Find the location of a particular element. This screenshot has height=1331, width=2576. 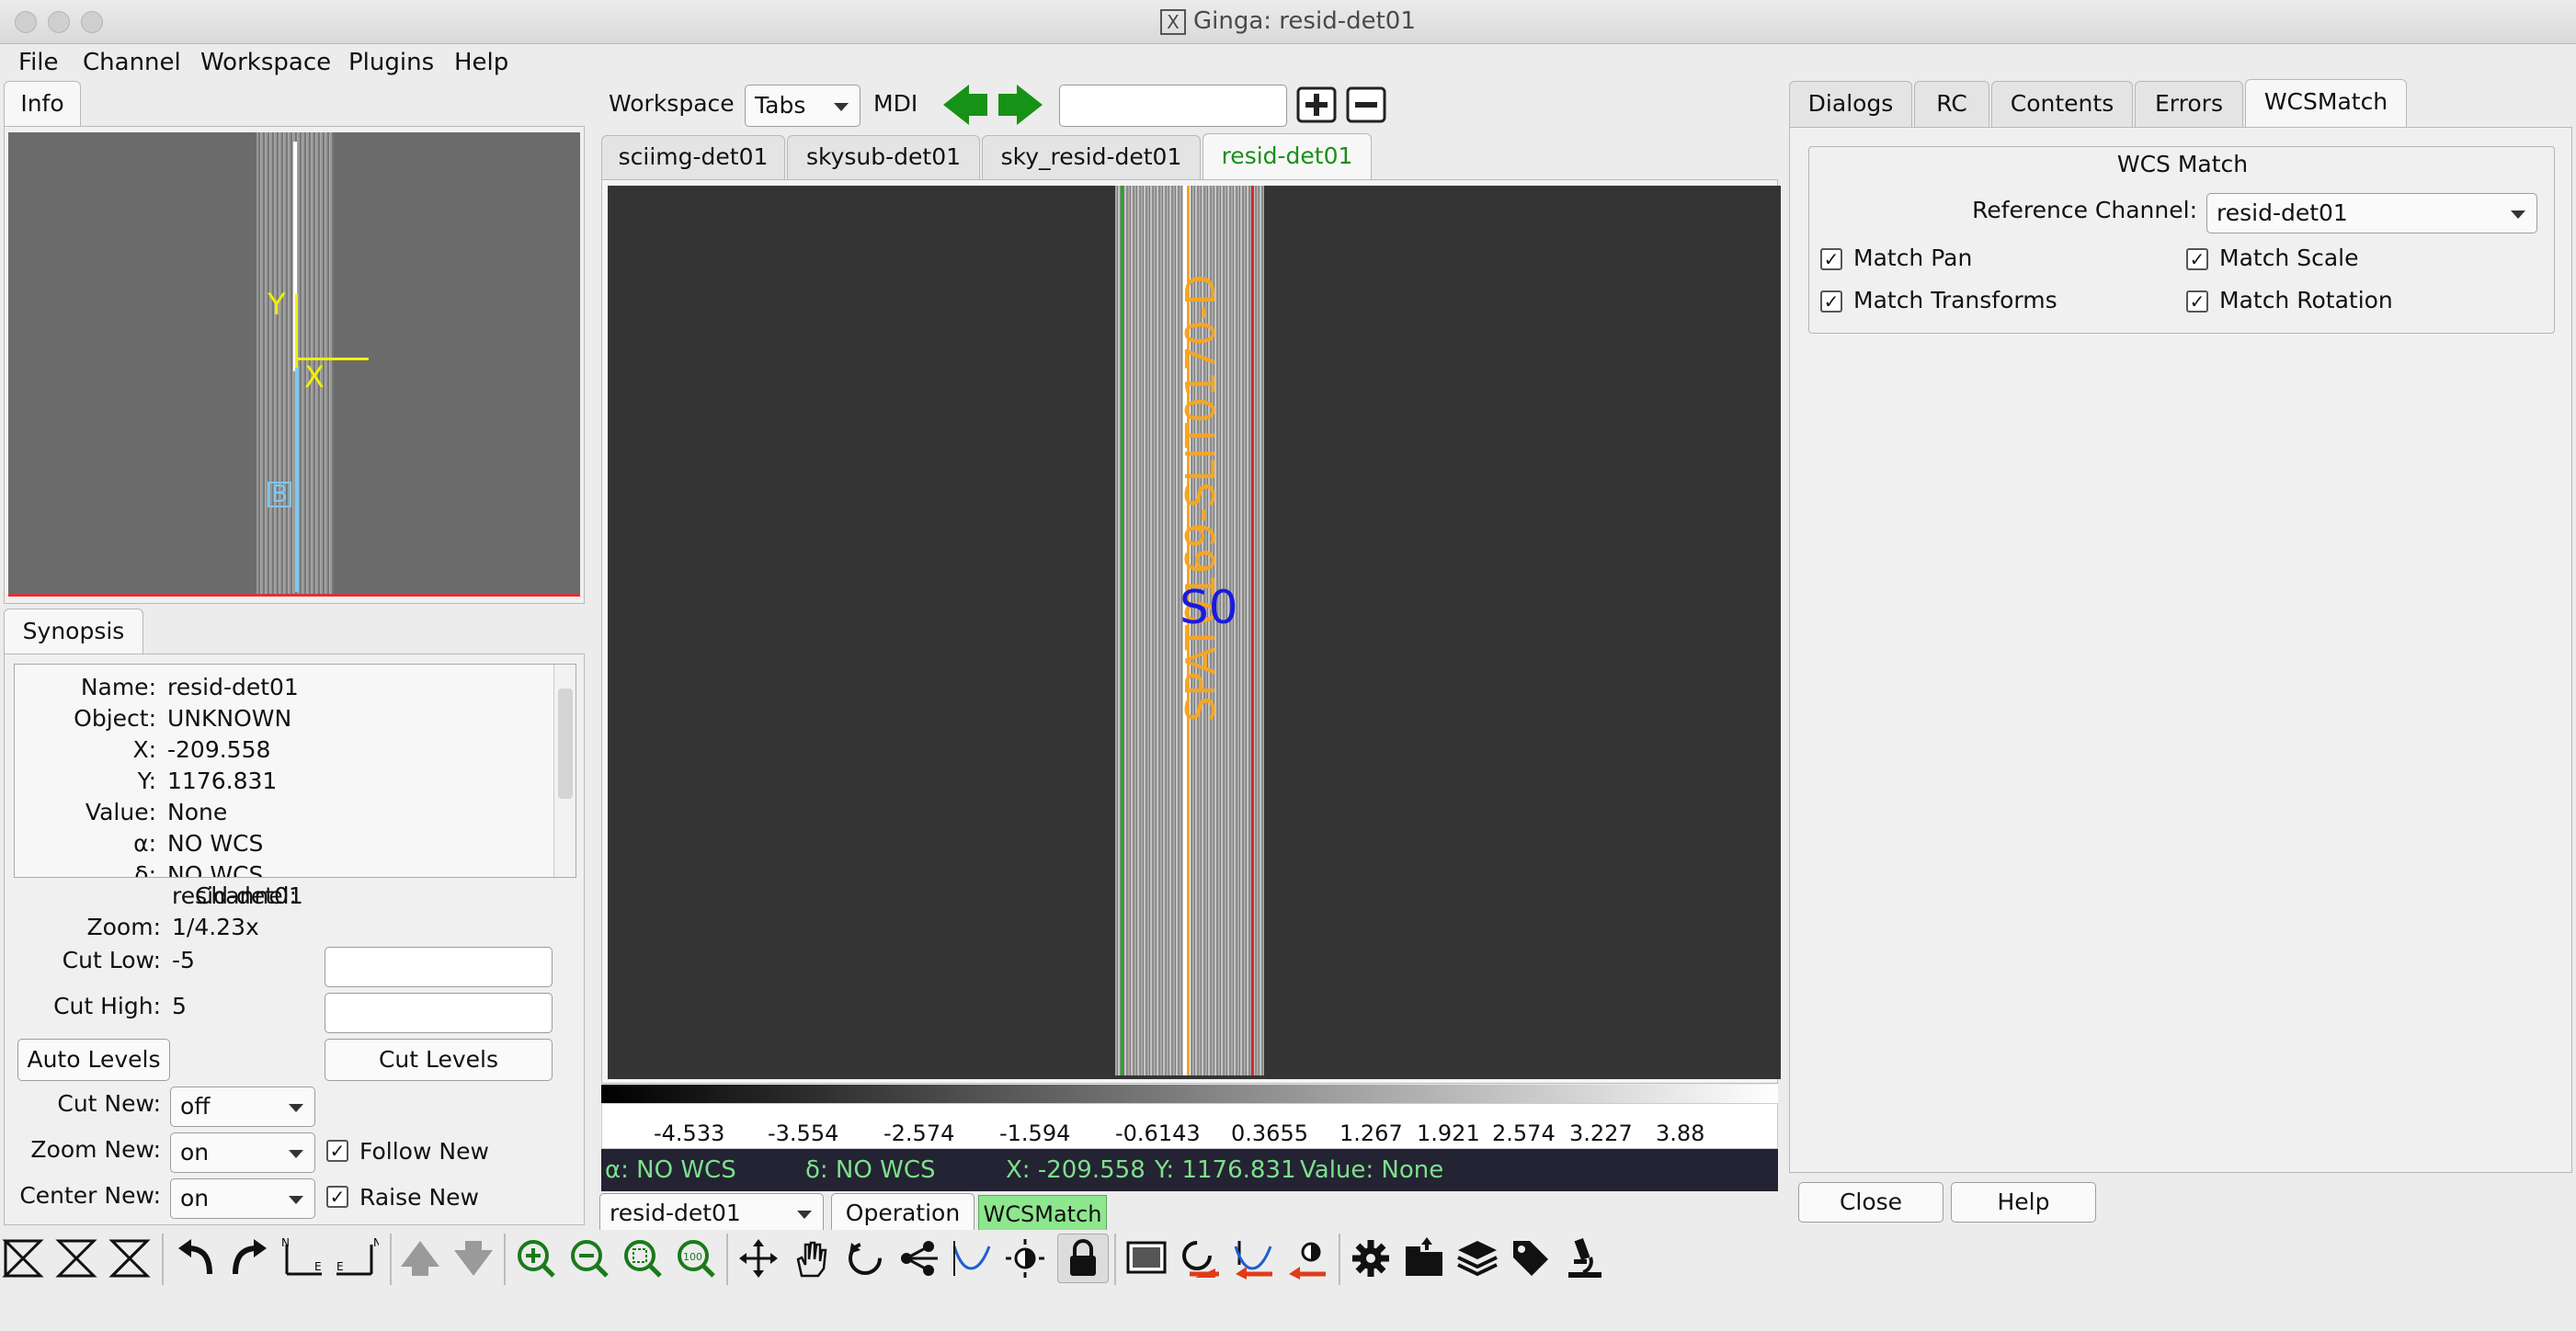

status-value: Value: None is located at coordinates (1372, 1170).